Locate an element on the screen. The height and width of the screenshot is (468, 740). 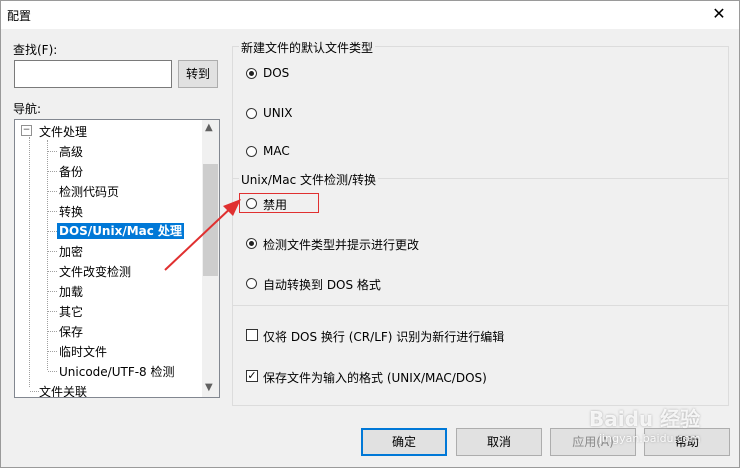
tree-item: 高级 is located at coordinates (71, 151).